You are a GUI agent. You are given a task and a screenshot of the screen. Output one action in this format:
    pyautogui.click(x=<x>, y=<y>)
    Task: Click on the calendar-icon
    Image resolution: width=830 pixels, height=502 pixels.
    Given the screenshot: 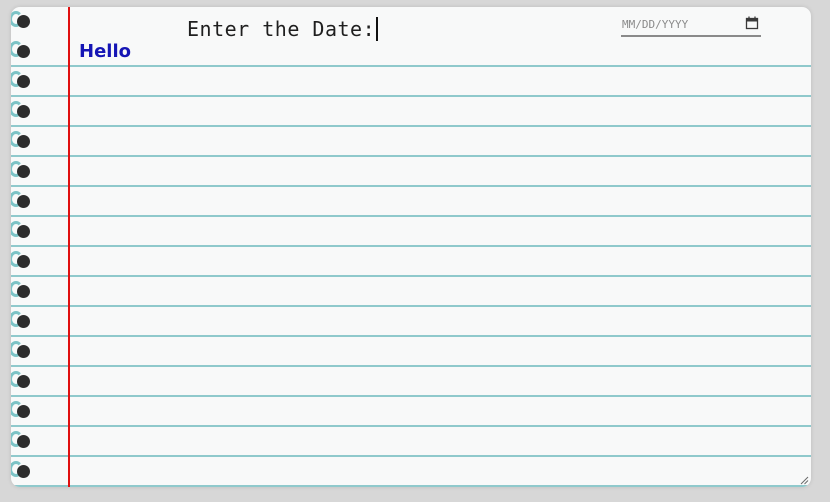 What is the action you would take?
    pyautogui.click(x=752, y=23)
    